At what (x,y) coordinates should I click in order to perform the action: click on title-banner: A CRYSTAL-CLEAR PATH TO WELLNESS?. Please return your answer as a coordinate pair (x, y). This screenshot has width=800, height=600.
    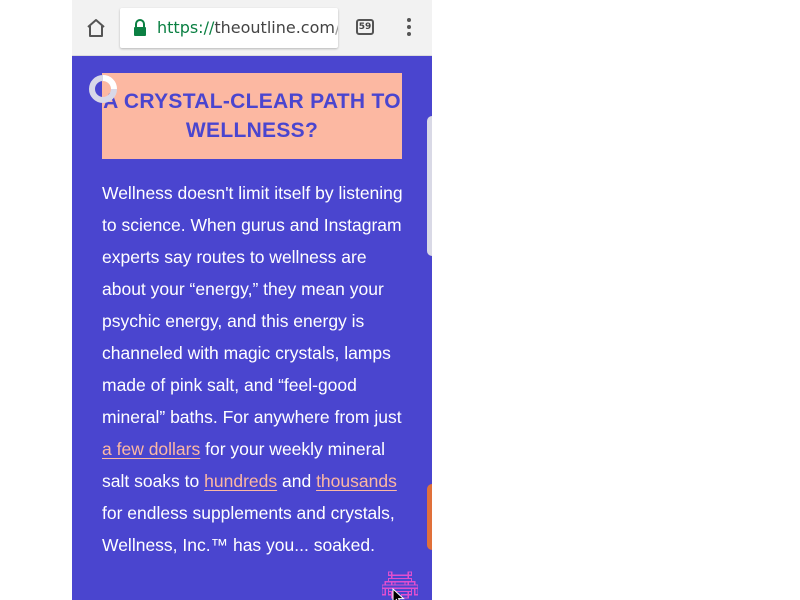
    Looking at the image, I should click on (252, 116).